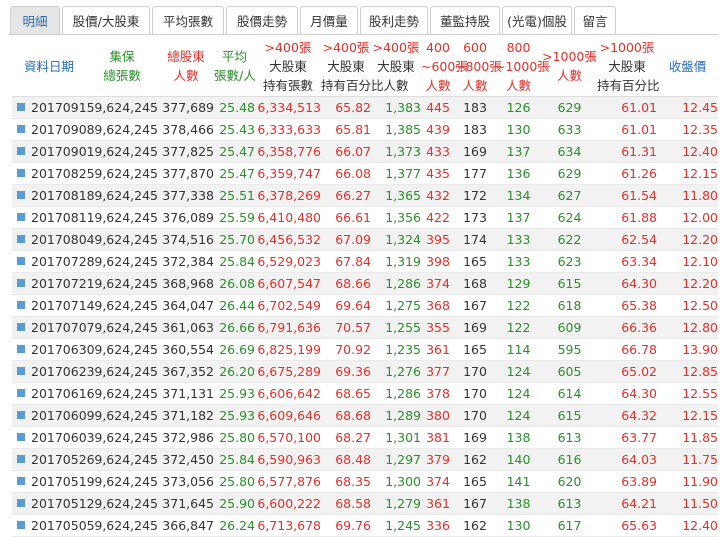 The height and width of the screenshot is (537, 720). What do you see at coordinates (687, 173) in the screenshot?
I see `cell-close-price: 12.15` at bounding box center [687, 173].